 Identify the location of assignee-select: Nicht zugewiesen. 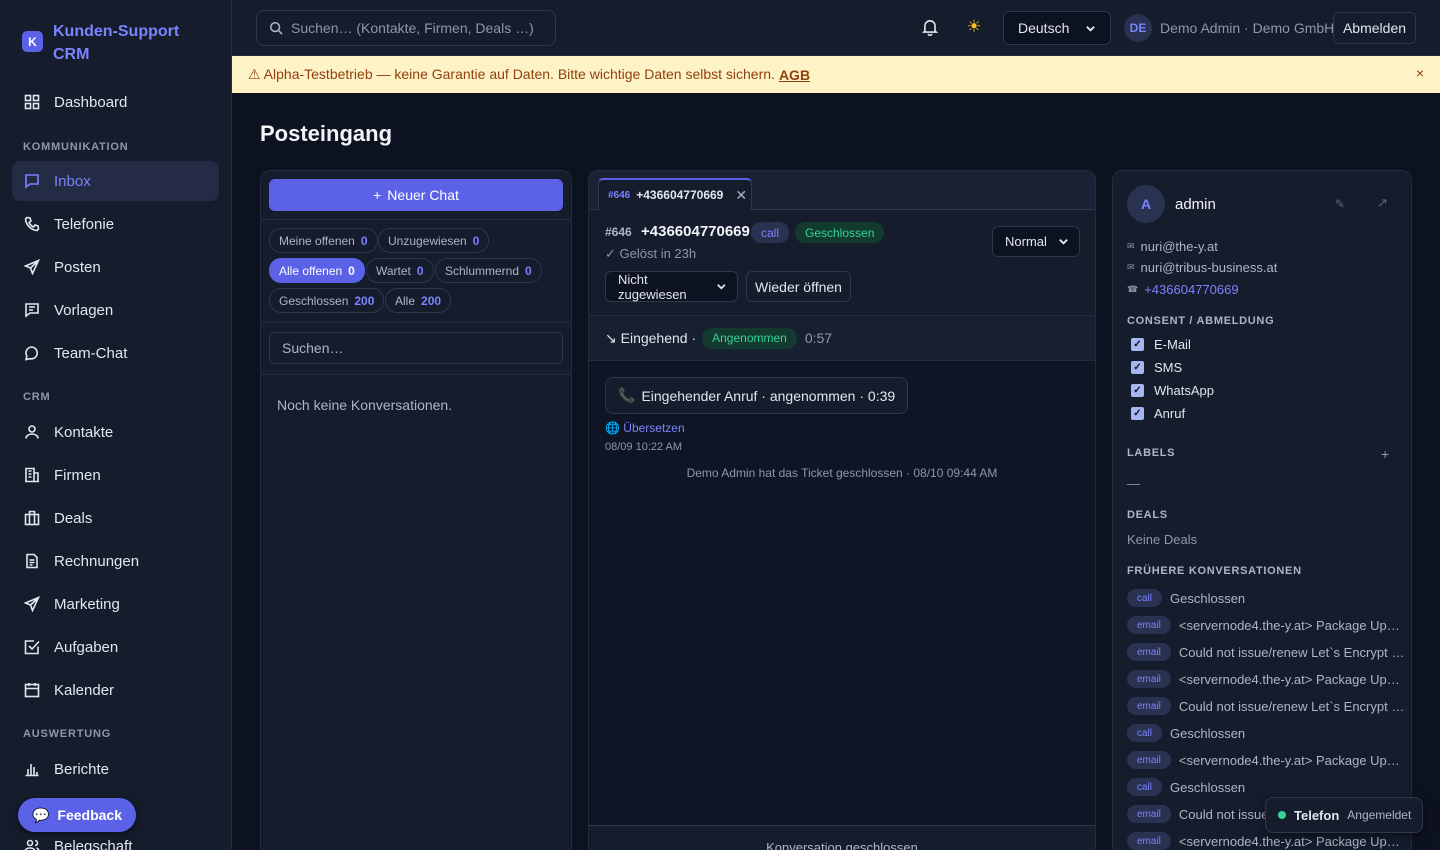
(671, 286).